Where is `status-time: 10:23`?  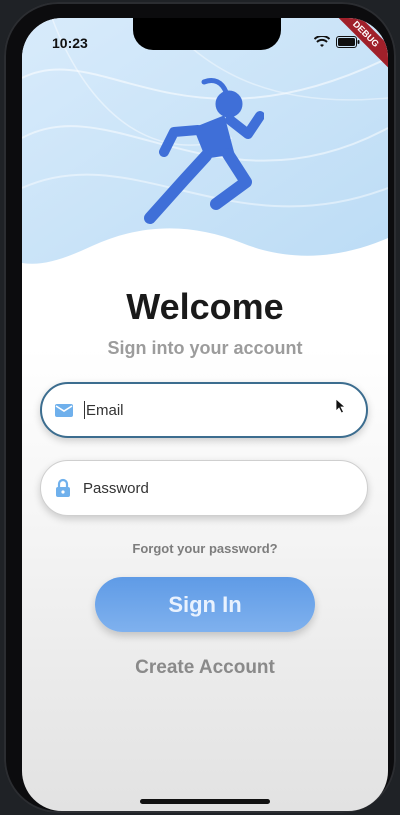 status-time: 10:23 is located at coordinates (70, 43).